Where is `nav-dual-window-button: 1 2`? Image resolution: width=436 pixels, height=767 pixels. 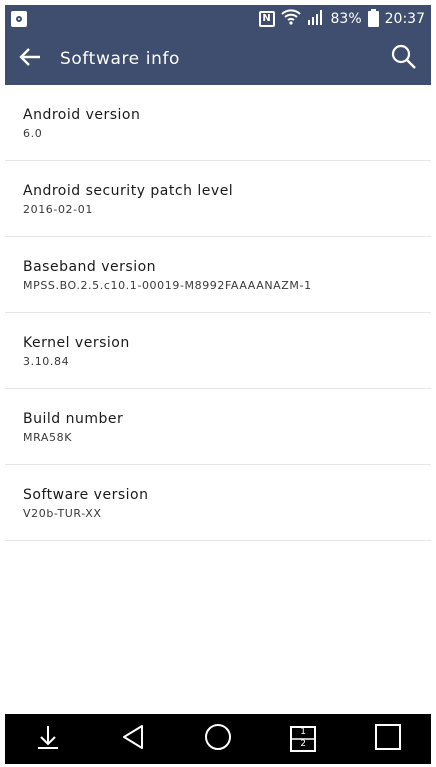 nav-dual-window-button: 1 2 is located at coordinates (303, 739).